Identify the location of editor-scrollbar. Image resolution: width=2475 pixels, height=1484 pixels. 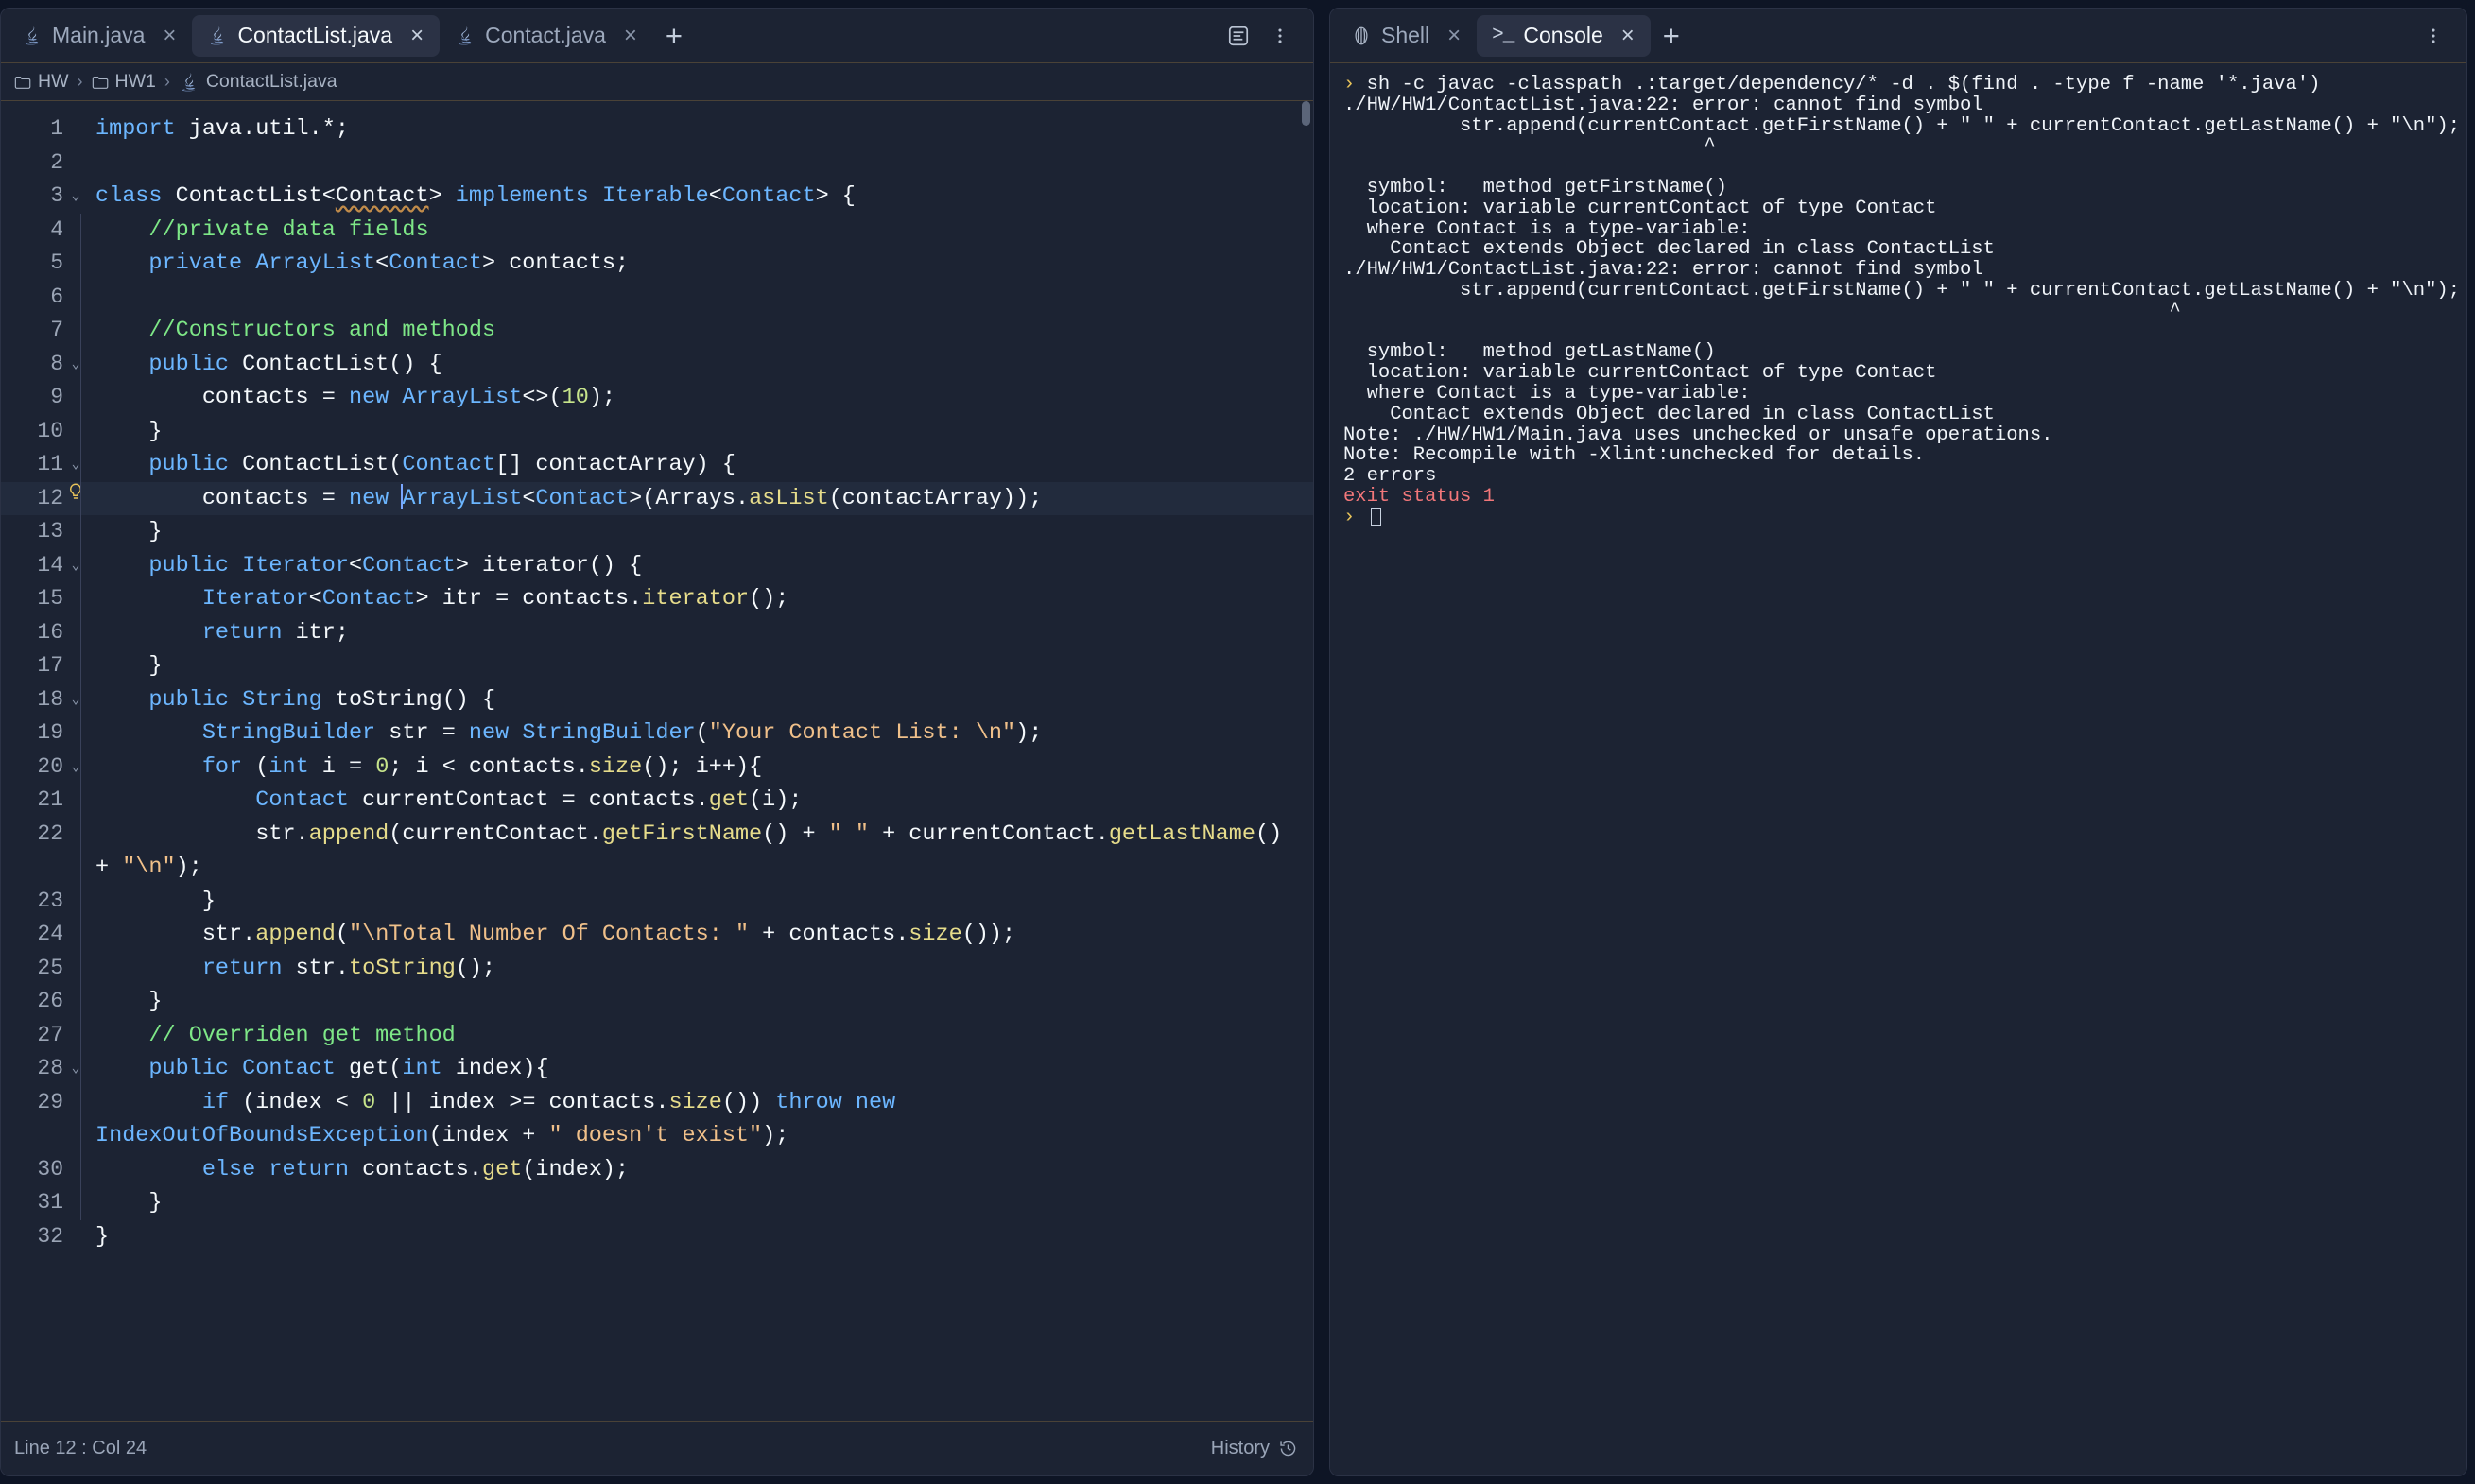
(1306, 761).